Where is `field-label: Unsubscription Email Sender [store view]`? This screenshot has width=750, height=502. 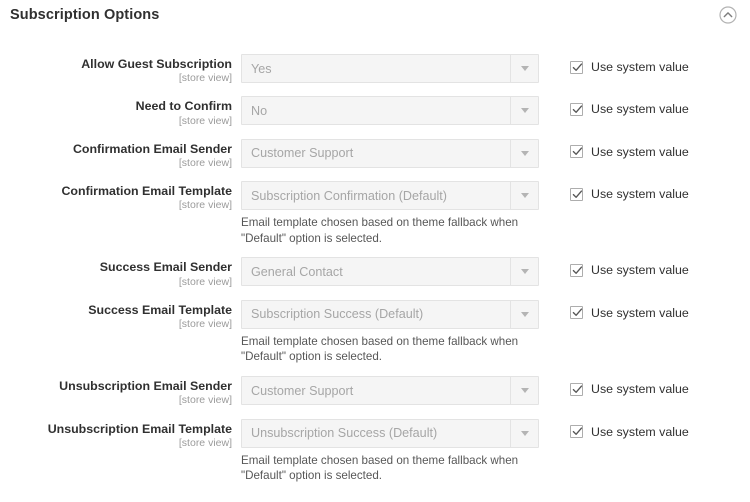
field-label: Unsubscription Email Sender [store view] is located at coordinates (120, 391).